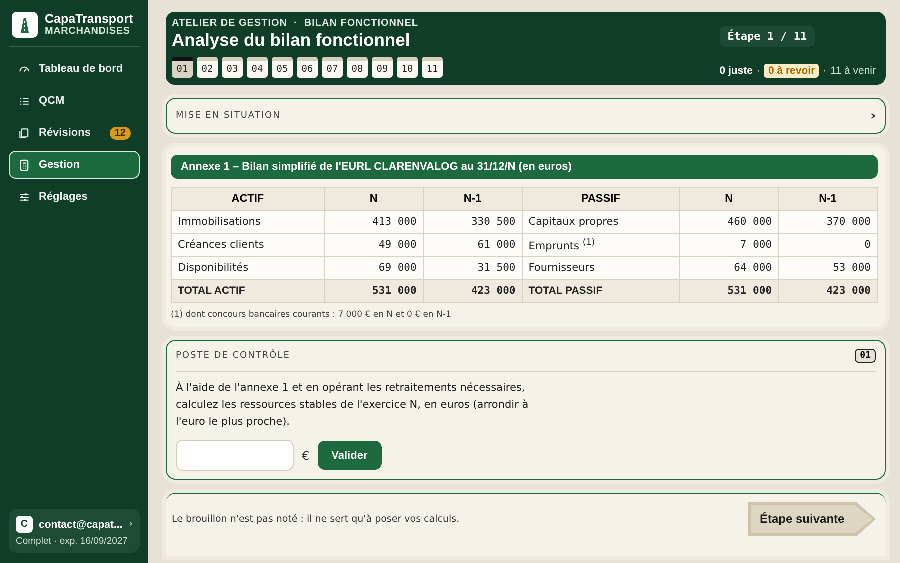 Image resolution: width=900 pixels, height=563 pixels. I want to click on table-cell: Disponibilités, so click(248, 268).